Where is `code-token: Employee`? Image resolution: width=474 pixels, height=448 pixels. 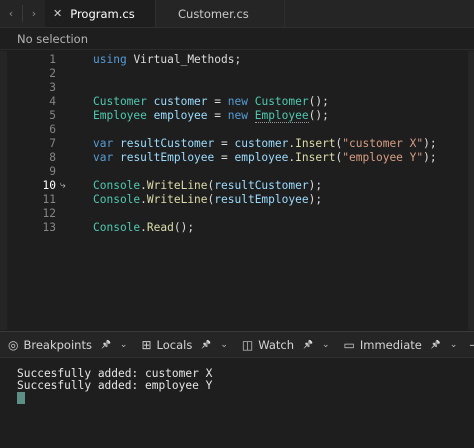 code-token: Employee is located at coordinates (281, 116).